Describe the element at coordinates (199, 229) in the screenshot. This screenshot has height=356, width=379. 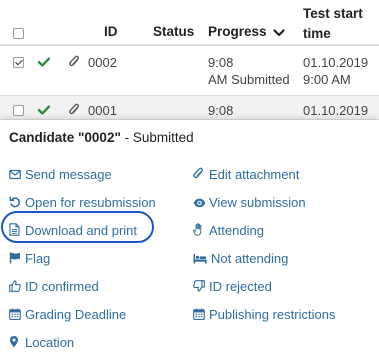
I see `hand-icon` at that location.